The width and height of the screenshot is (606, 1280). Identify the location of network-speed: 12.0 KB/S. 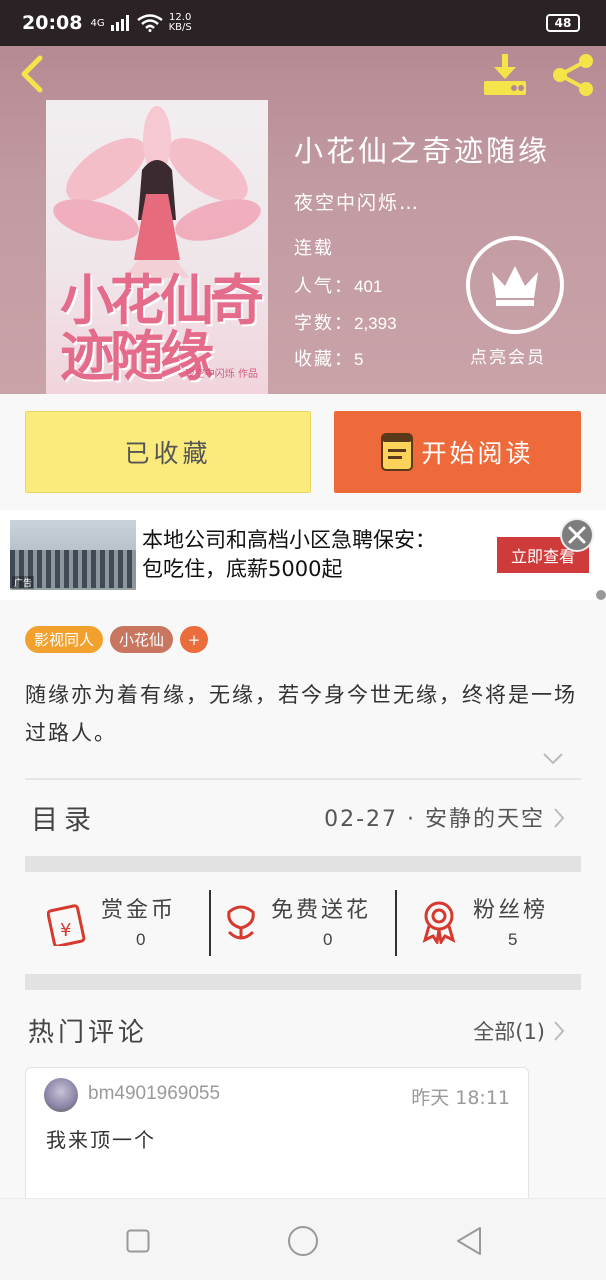
(180, 23).